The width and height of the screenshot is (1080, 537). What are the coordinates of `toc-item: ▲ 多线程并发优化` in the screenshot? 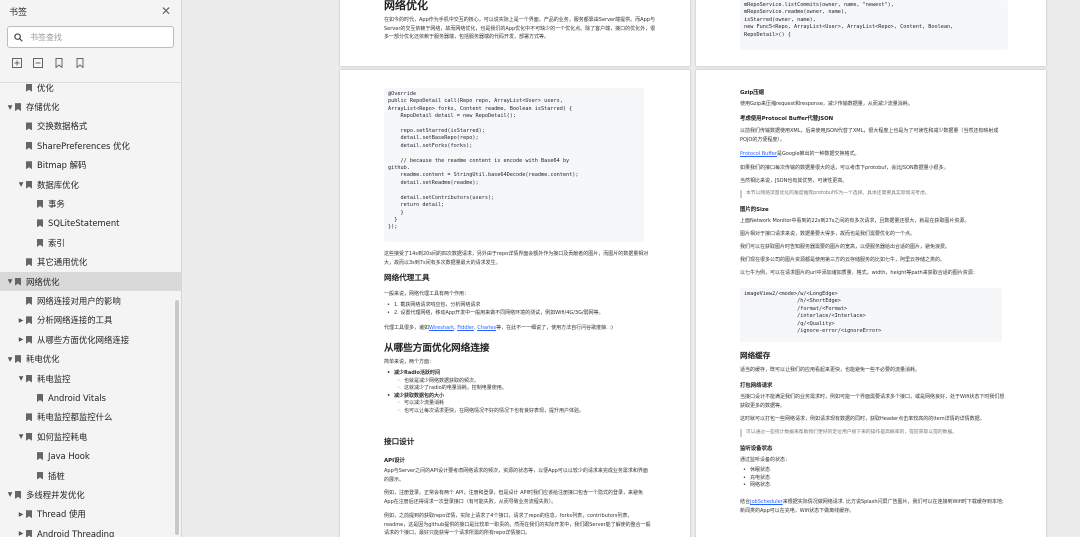 It's located at (90, 494).